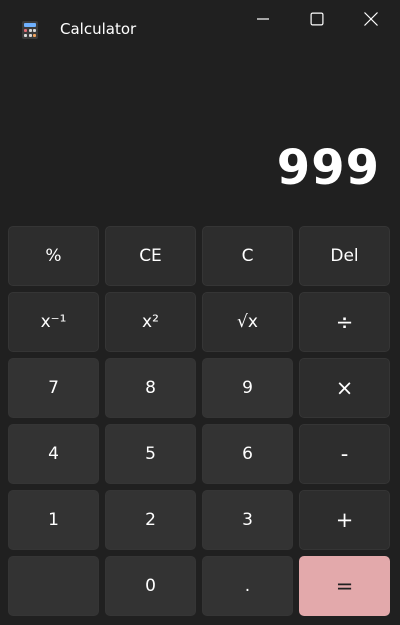 This screenshot has height=625, width=400. What do you see at coordinates (53, 586) in the screenshot?
I see `blank-button` at bounding box center [53, 586].